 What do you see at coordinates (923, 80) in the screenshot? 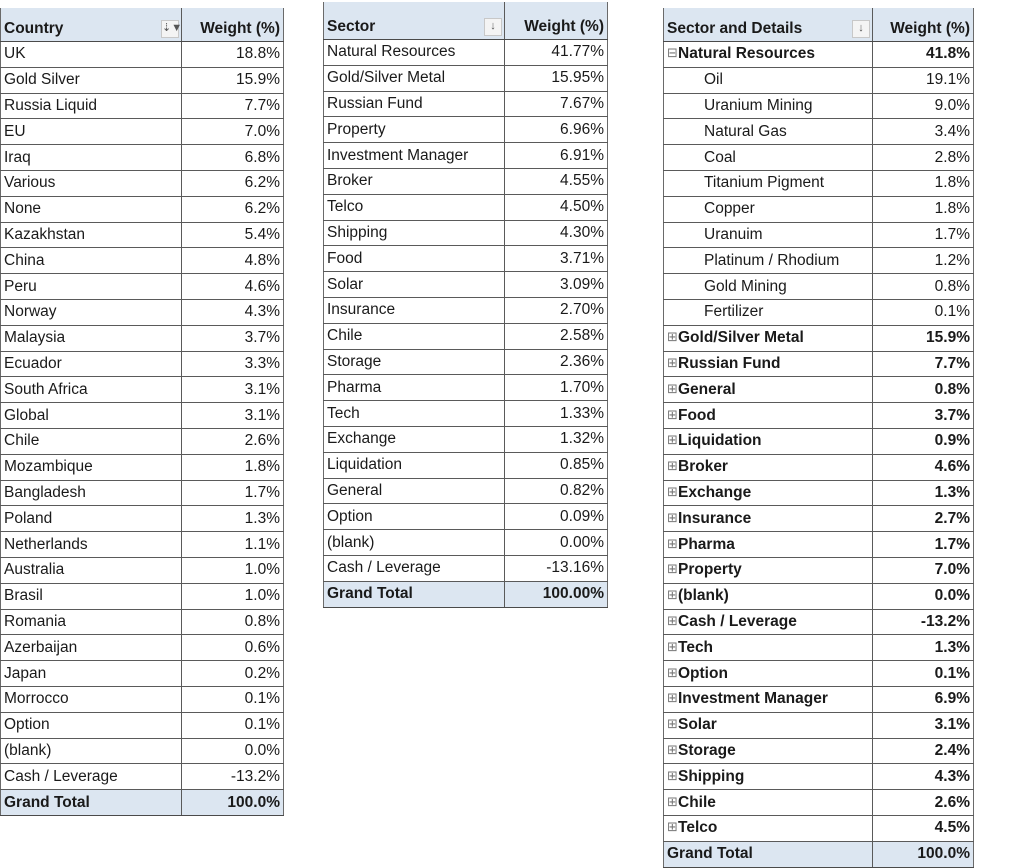
I see `detail-value: 19.1%` at bounding box center [923, 80].